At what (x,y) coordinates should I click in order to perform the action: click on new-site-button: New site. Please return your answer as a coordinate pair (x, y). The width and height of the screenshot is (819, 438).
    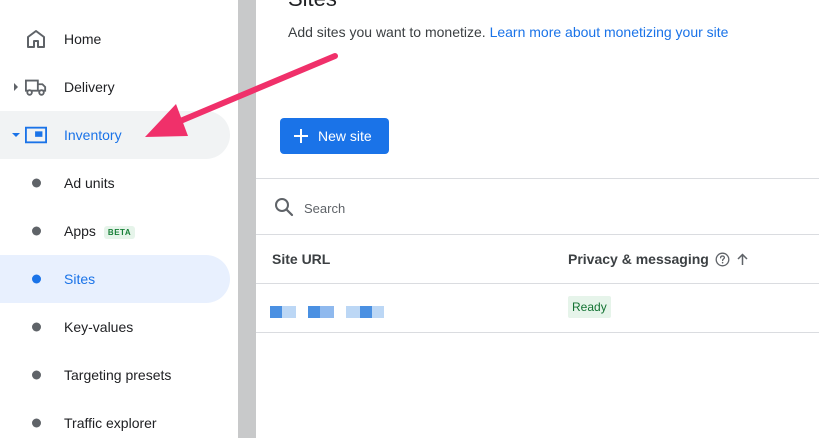
    Looking at the image, I should click on (334, 136).